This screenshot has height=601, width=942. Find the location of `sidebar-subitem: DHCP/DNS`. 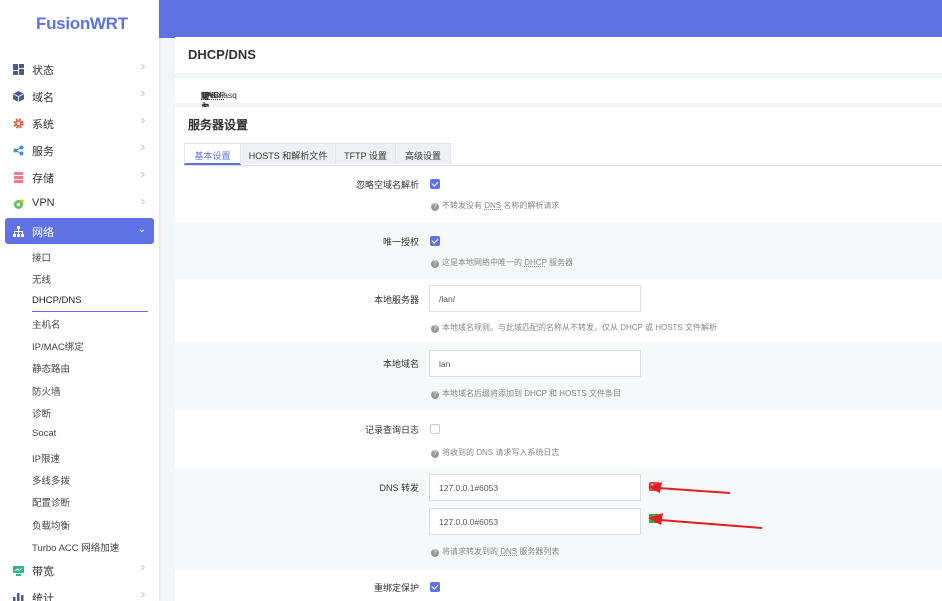

sidebar-subitem: DHCP/DNS is located at coordinates (79, 301).